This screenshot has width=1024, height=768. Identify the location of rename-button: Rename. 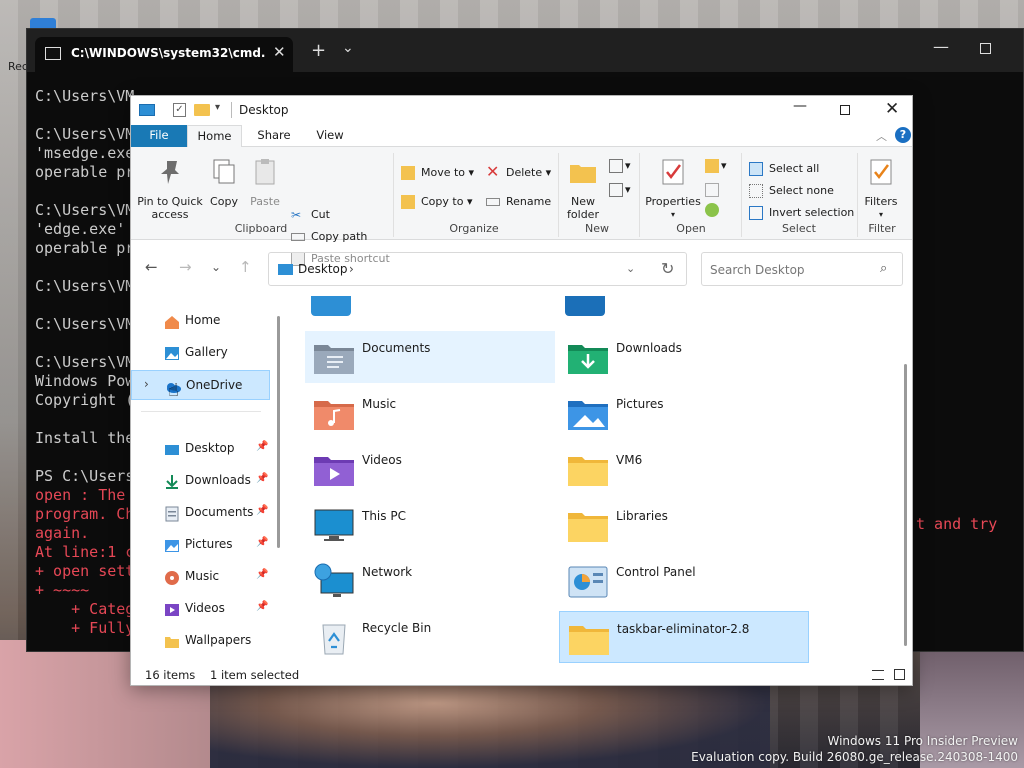
(518, 202).